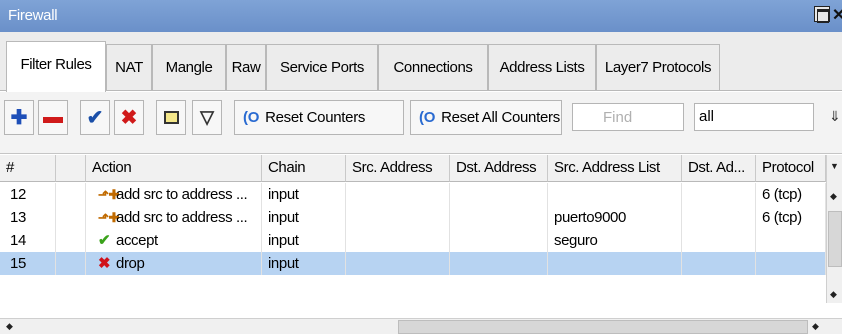  I want to click on filter-icon: ▽, so click(207, 117).